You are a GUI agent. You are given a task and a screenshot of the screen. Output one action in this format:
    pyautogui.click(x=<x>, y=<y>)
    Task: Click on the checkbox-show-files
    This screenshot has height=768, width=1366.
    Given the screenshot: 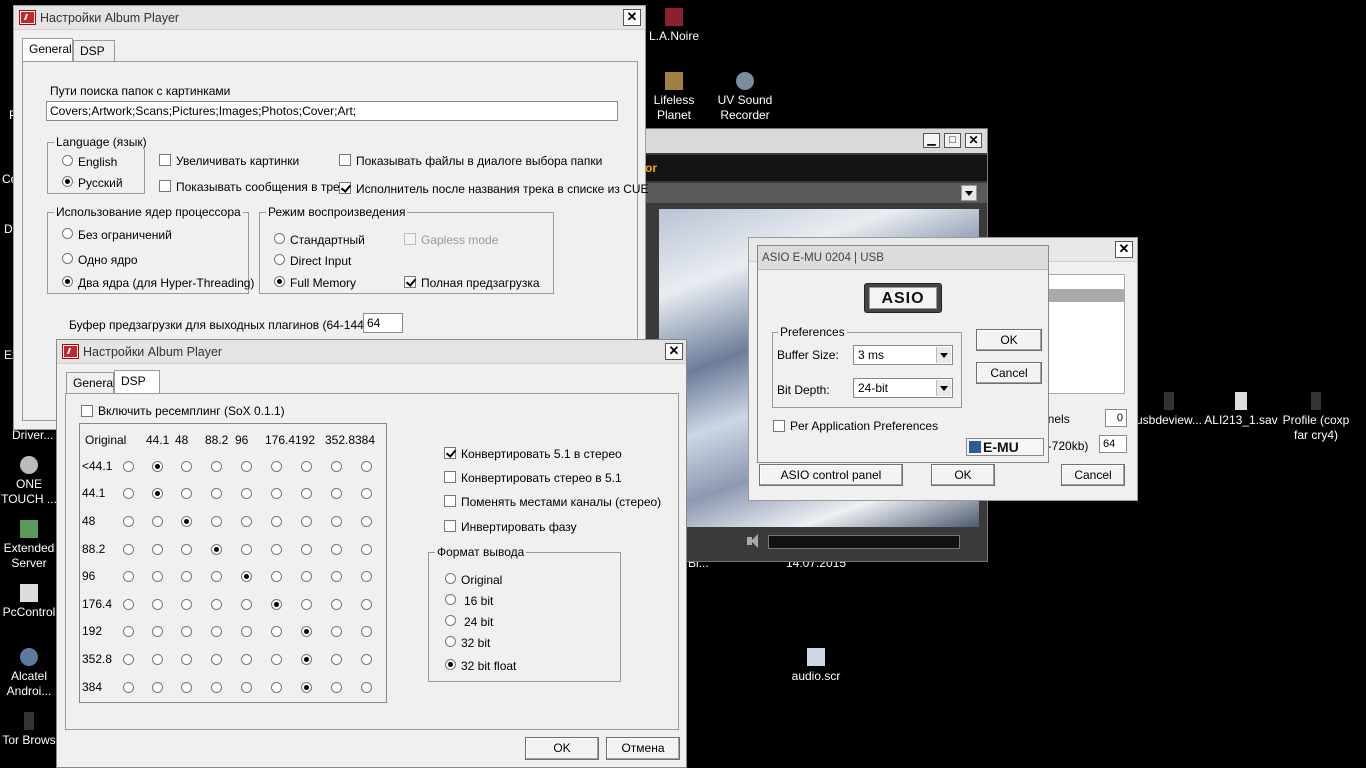 What is the action you would take?
    pyautogui.click(x=345, y=160)
    